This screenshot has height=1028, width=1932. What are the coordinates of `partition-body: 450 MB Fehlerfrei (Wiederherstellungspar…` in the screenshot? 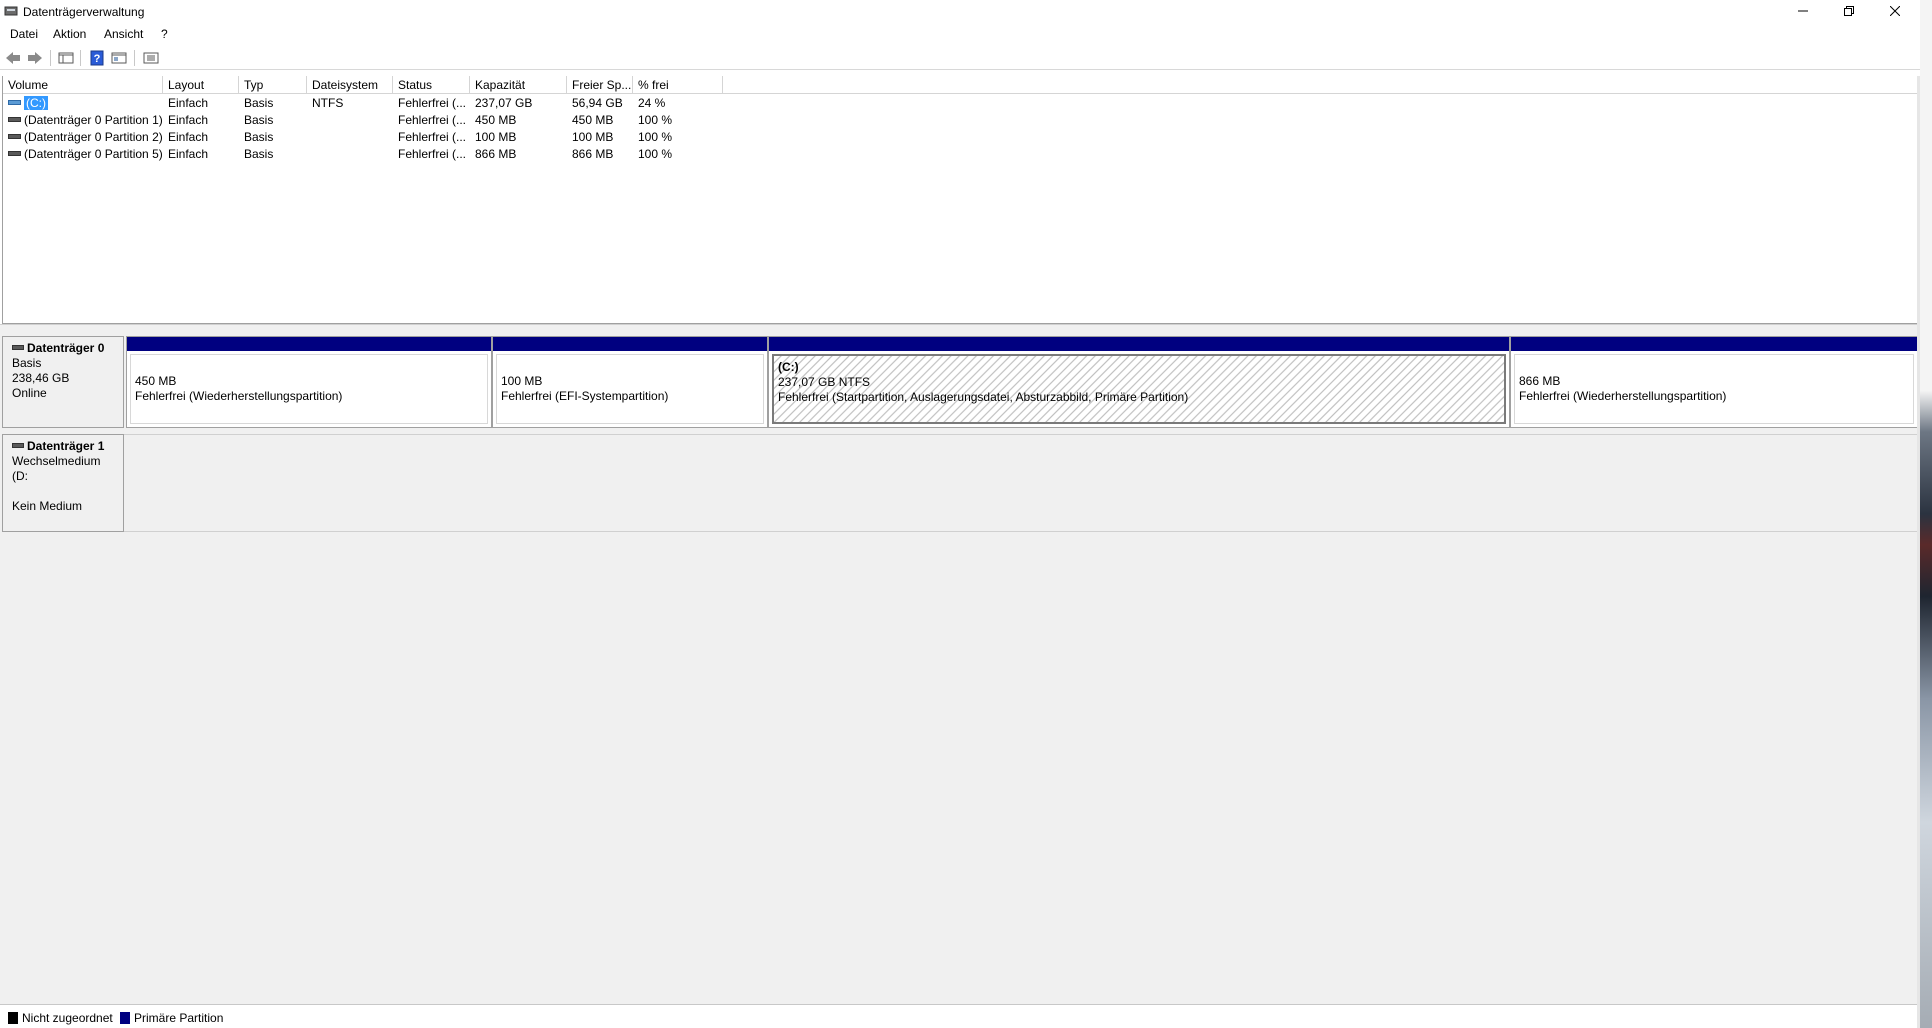 It's located at (309, 389).